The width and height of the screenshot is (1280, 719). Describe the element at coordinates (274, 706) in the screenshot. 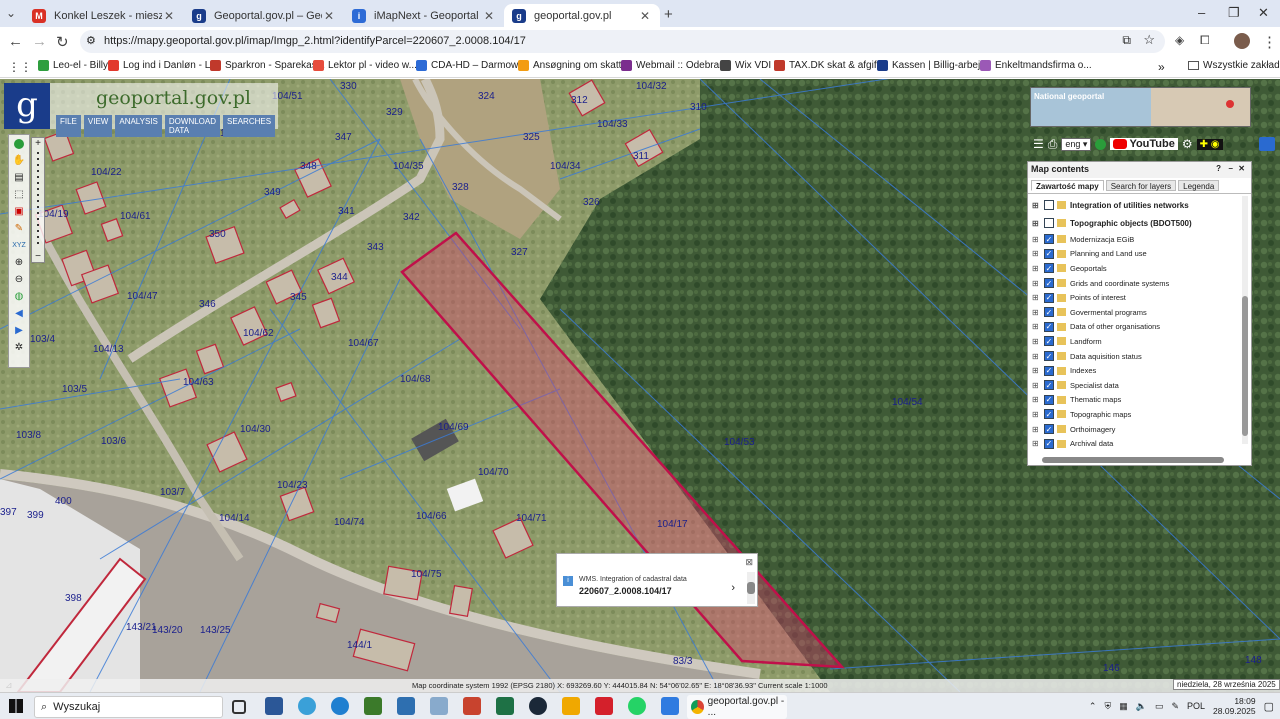

I see `word-icon` at that location.